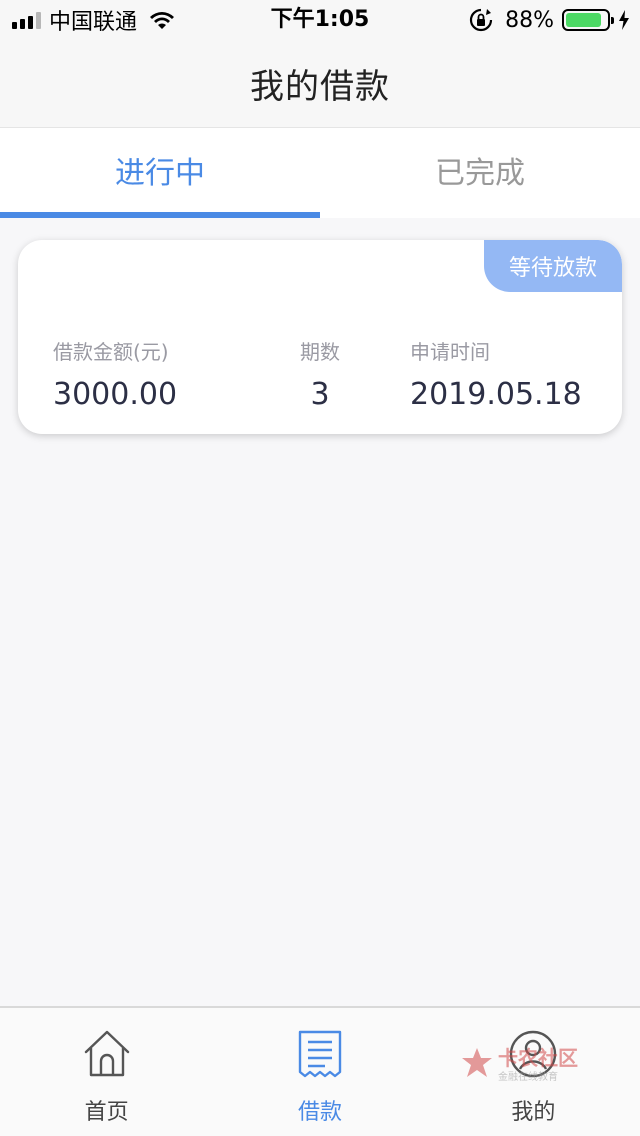  Describe the element at coordinates (480, 173) in the screenshot. I see `tab-completed: 已完成` at that location.